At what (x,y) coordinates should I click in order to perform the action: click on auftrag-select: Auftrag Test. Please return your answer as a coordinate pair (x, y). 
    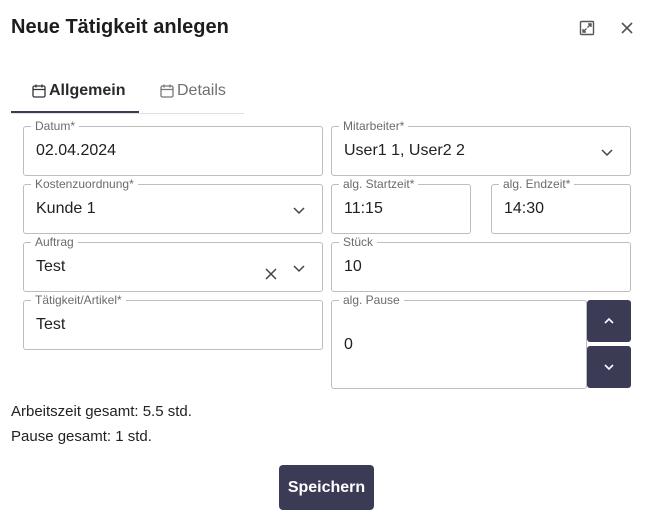
    Looking at the image, I should click on (173, 263).